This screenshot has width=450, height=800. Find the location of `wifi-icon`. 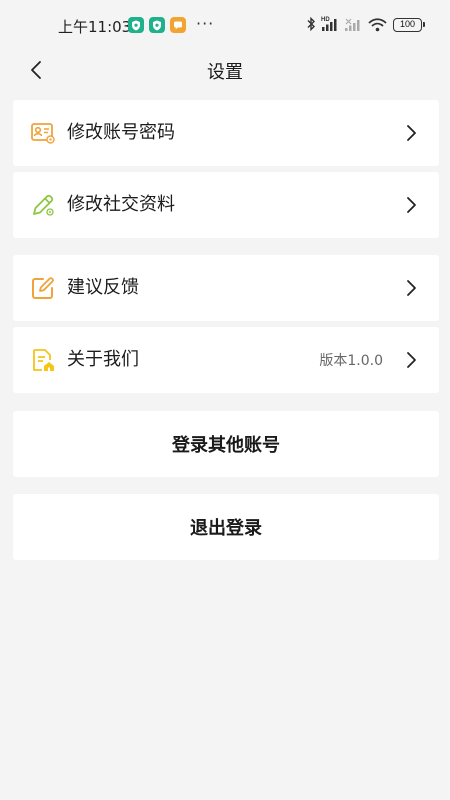

wifi-icon is located at coordinates (377, 26).